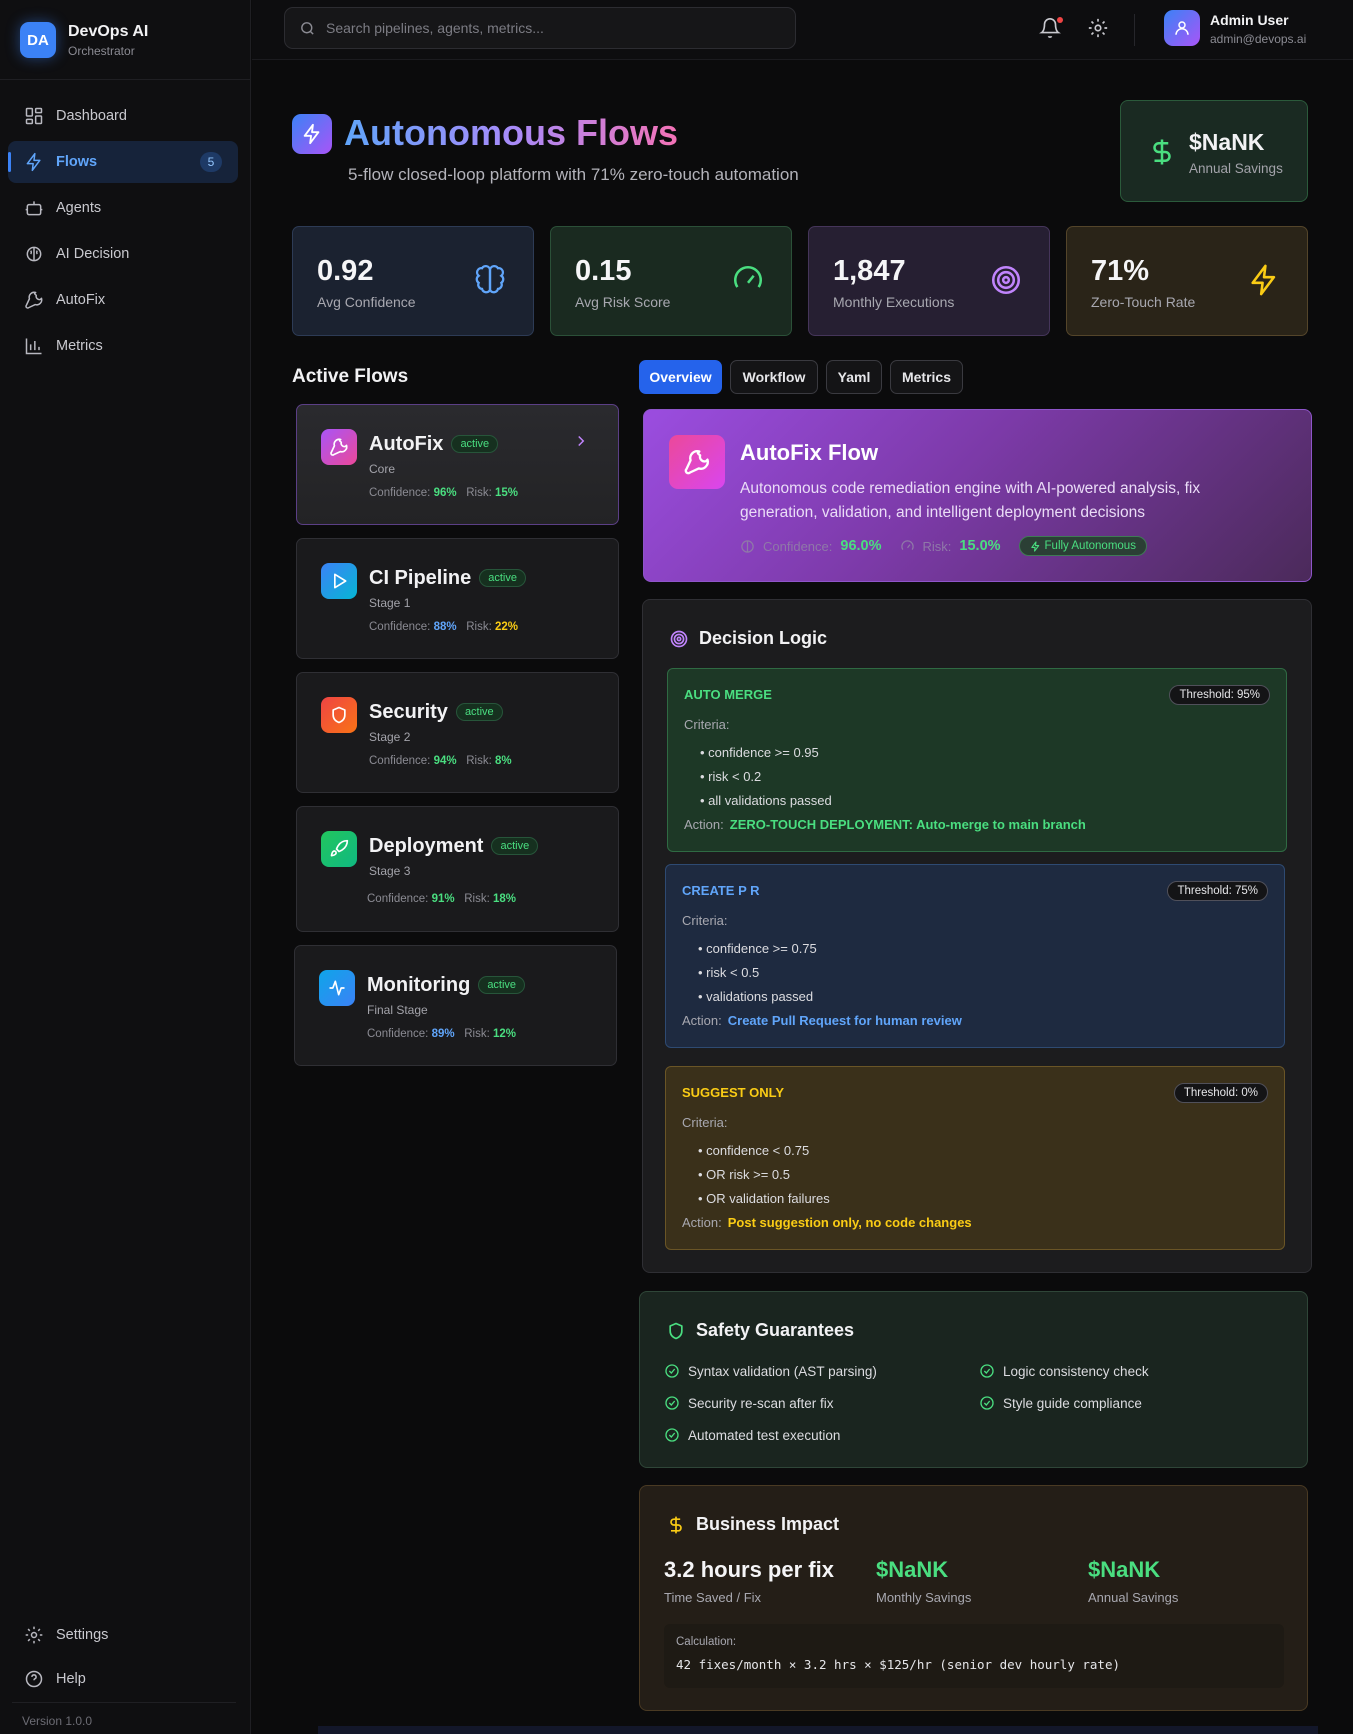  I want to click on page-title: Autonomous Flows, so click(511, 132).